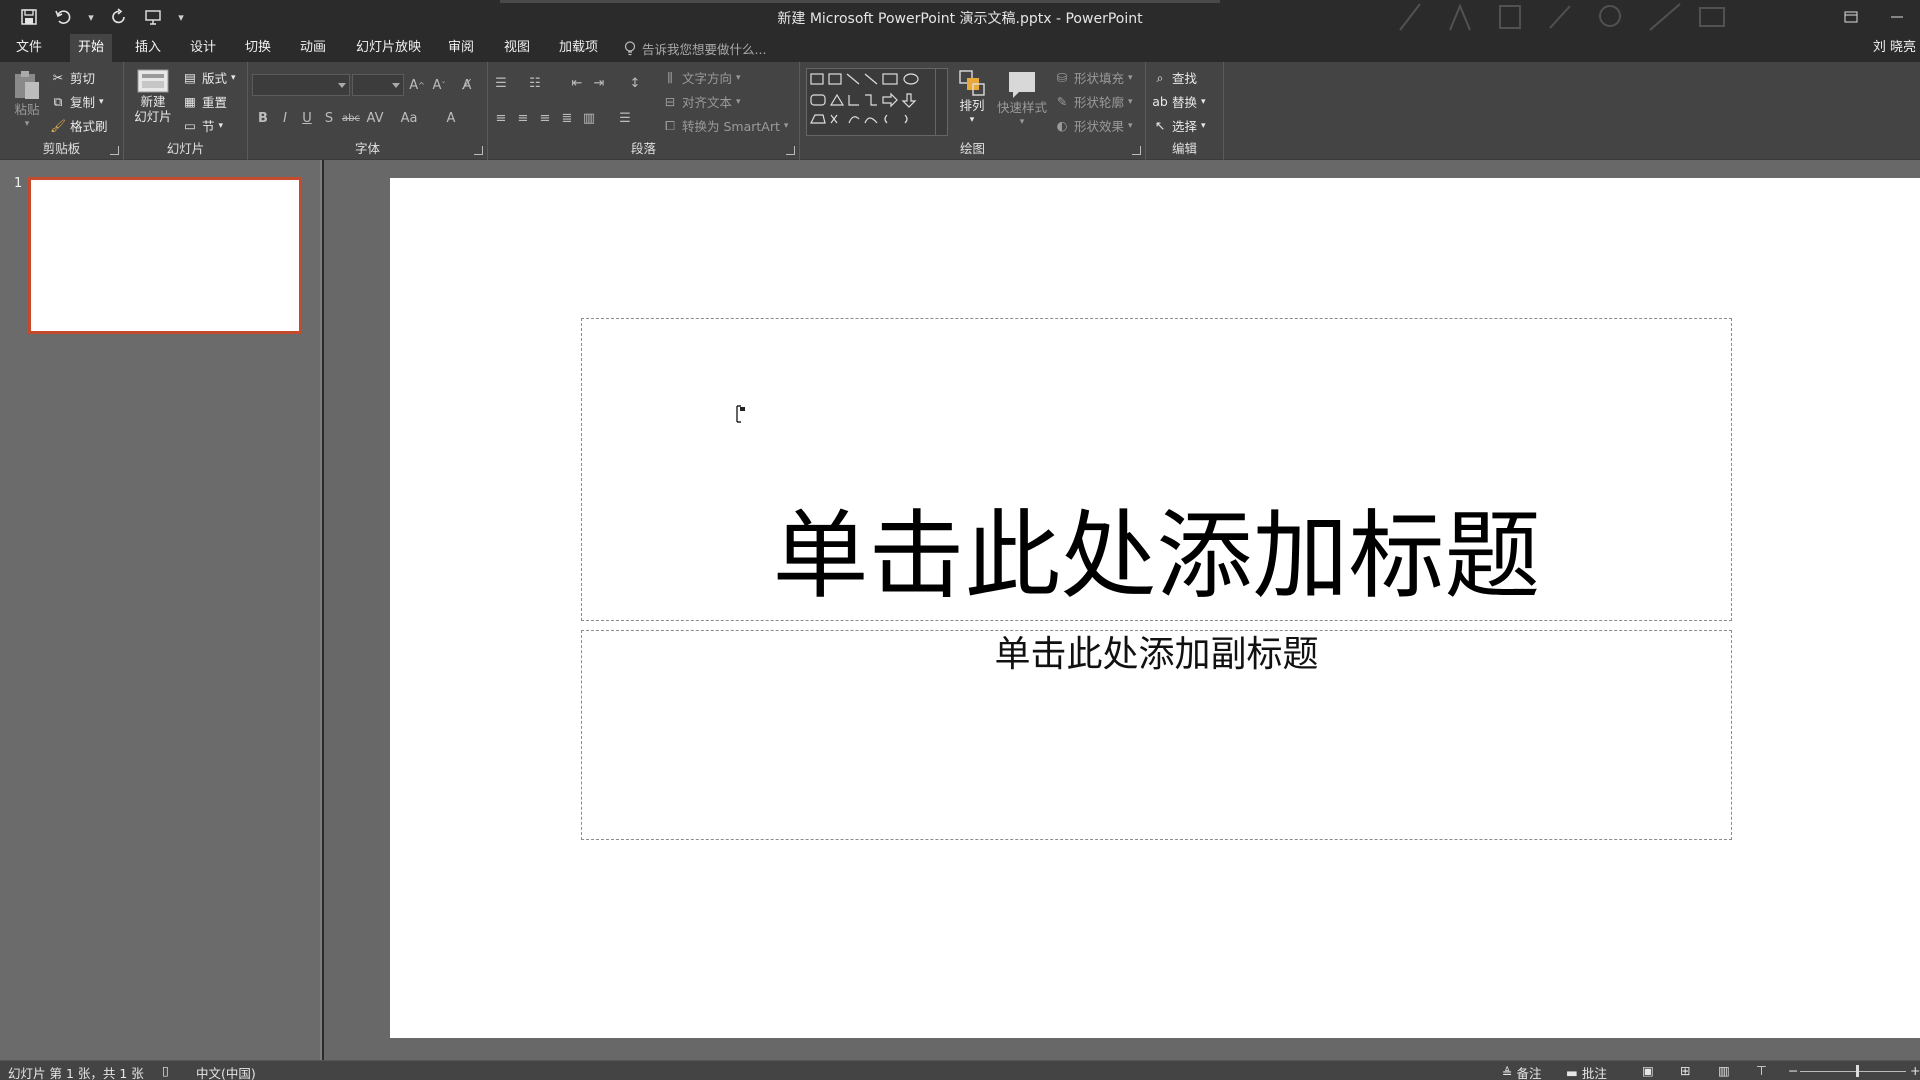 The width and height of the screenshot is (1920, 1080). Describe the element at coordinates (577, 83) in the screenshot. I see `decrease-indent-icon: ⇤` at that location.